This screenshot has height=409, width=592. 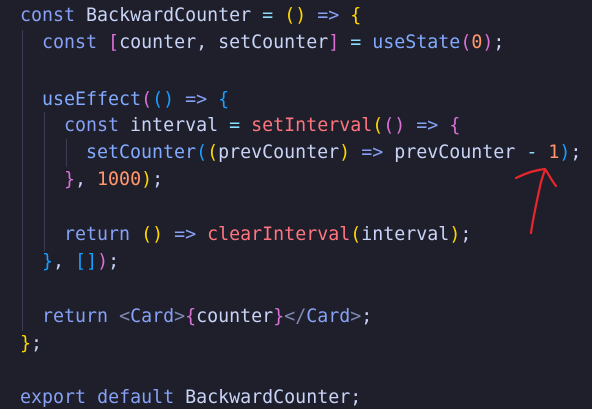 I want to click on code-line-15: export default BackwardCounter;, so click(x=190, y=396).